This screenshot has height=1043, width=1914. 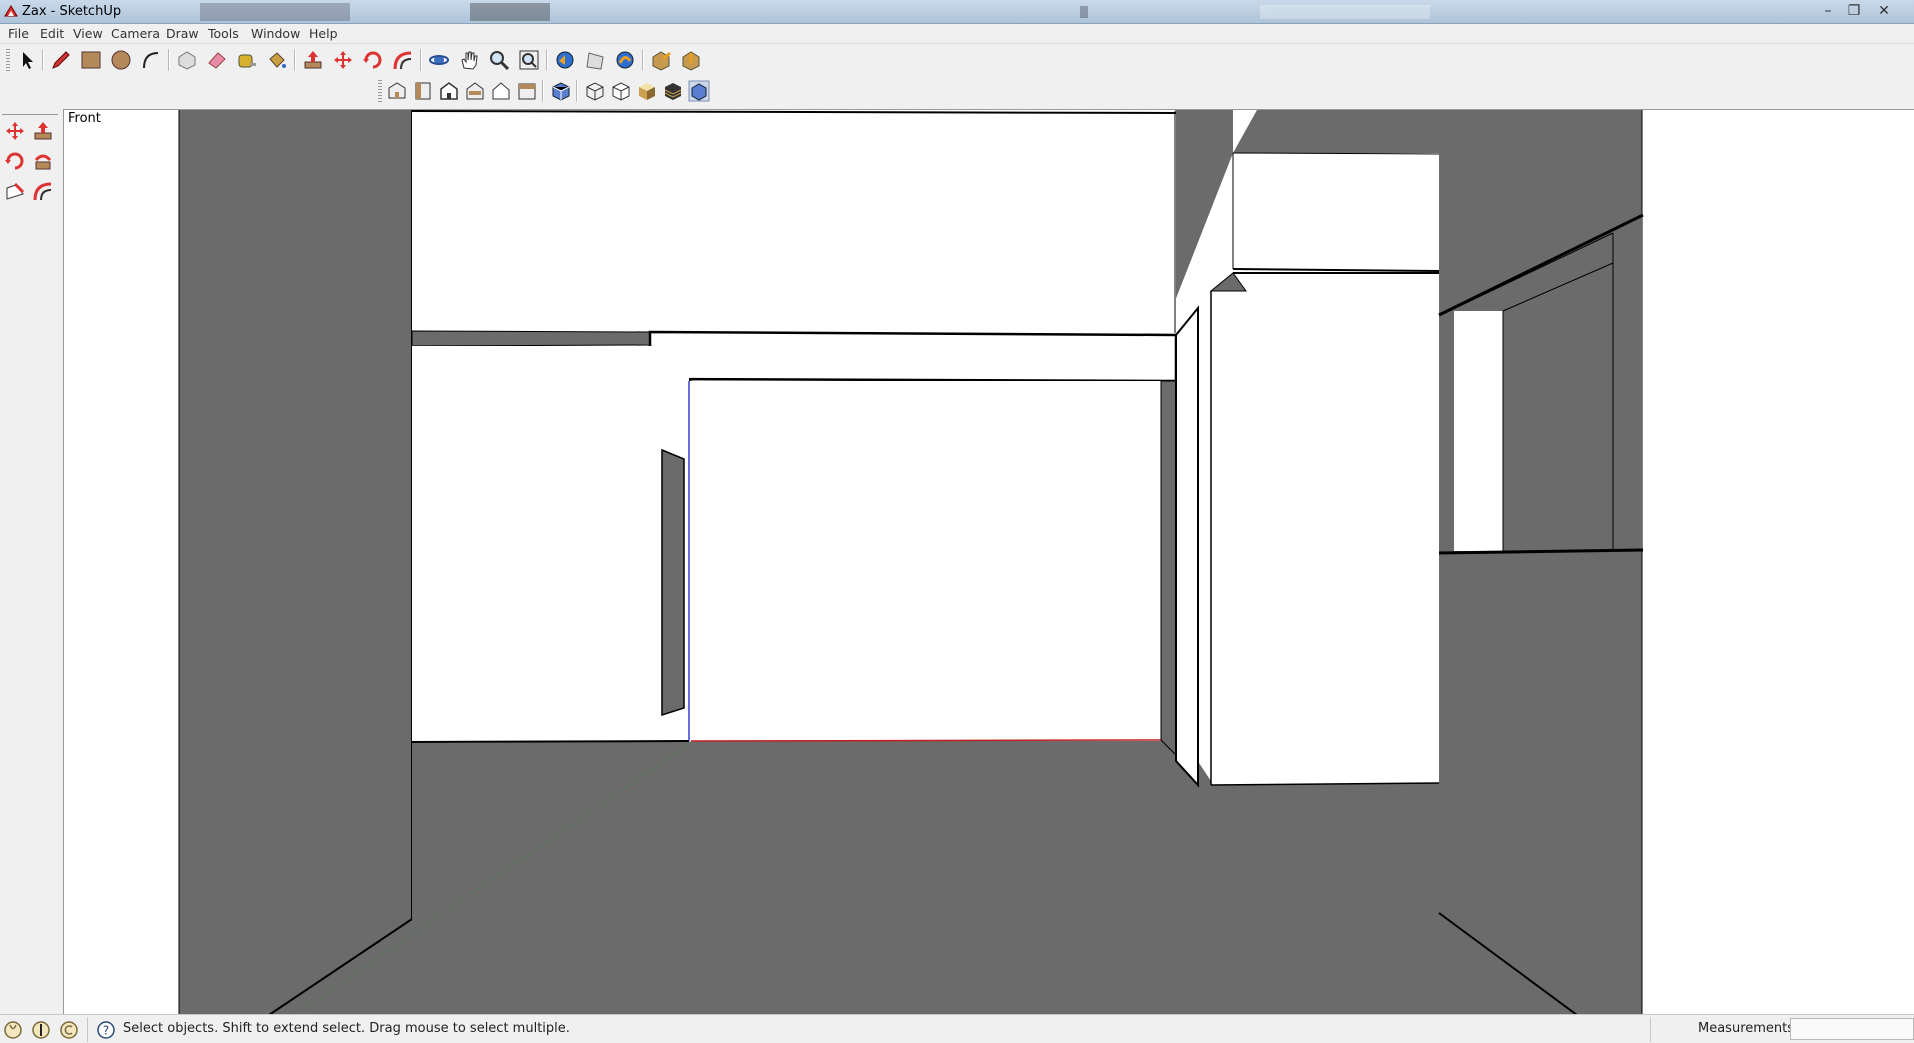 What do you see at coordinates (661, 60) in the screenshot?
I see `share-model-button` at bounding box center [661, 60].